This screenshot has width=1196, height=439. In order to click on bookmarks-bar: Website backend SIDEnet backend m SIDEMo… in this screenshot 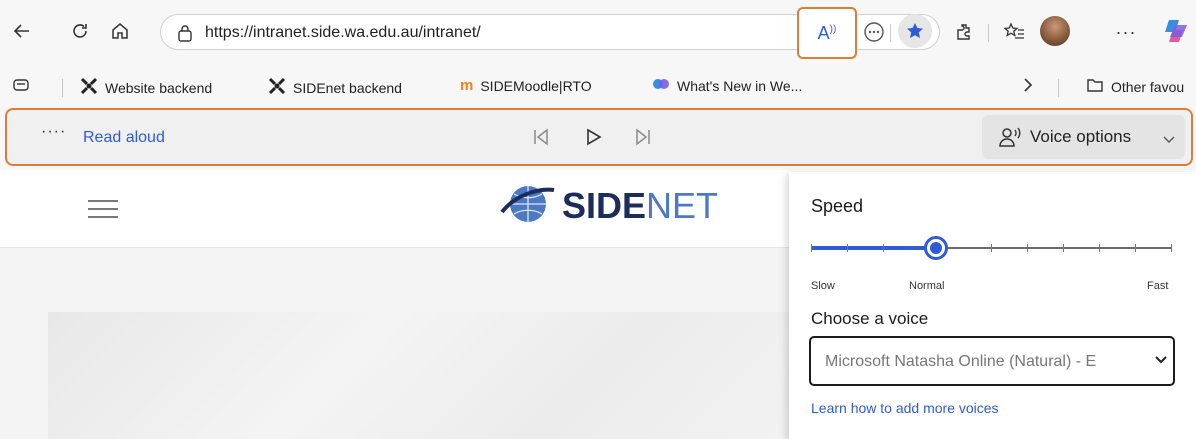, I will do `click(598, 87)`.